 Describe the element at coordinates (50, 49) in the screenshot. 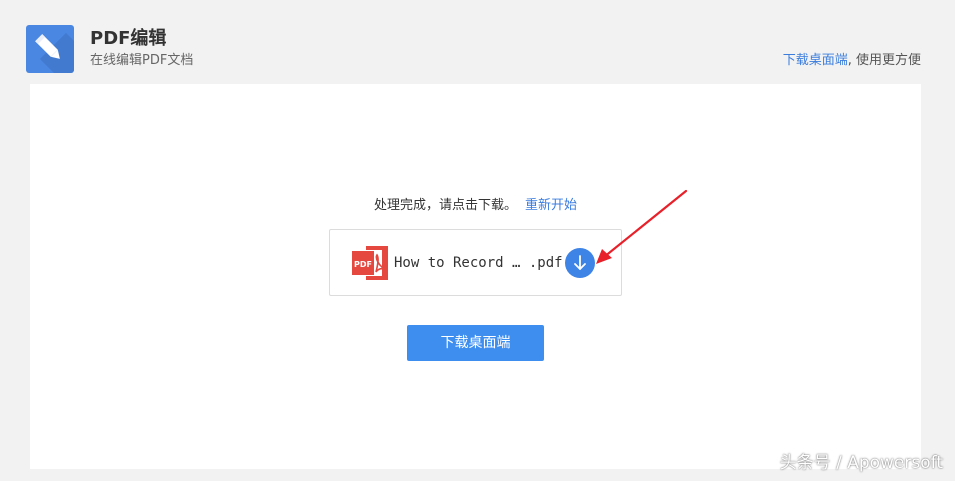

I see `edit-pencil-icon` at that location.